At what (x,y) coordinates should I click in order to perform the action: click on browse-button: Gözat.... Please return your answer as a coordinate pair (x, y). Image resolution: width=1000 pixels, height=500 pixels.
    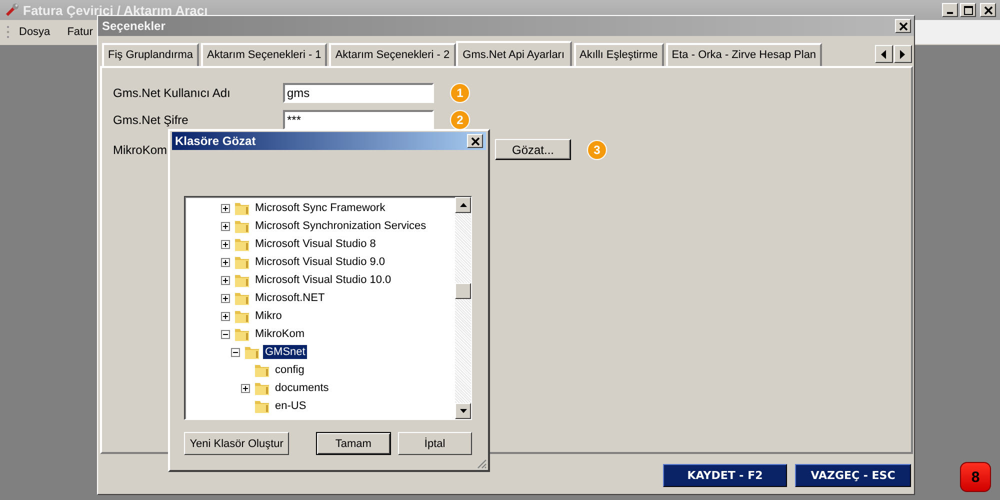
    Looking at the image, I should click on (533, 149).